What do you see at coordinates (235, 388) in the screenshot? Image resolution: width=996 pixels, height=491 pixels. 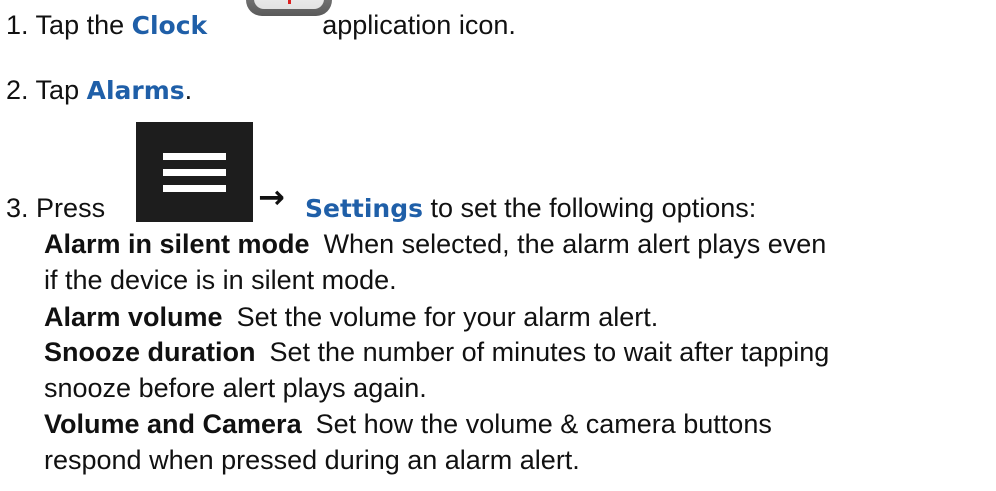 I see `option-snooze-duration-cont: snooze before alert plays again.` at bounding box center [235, 388].